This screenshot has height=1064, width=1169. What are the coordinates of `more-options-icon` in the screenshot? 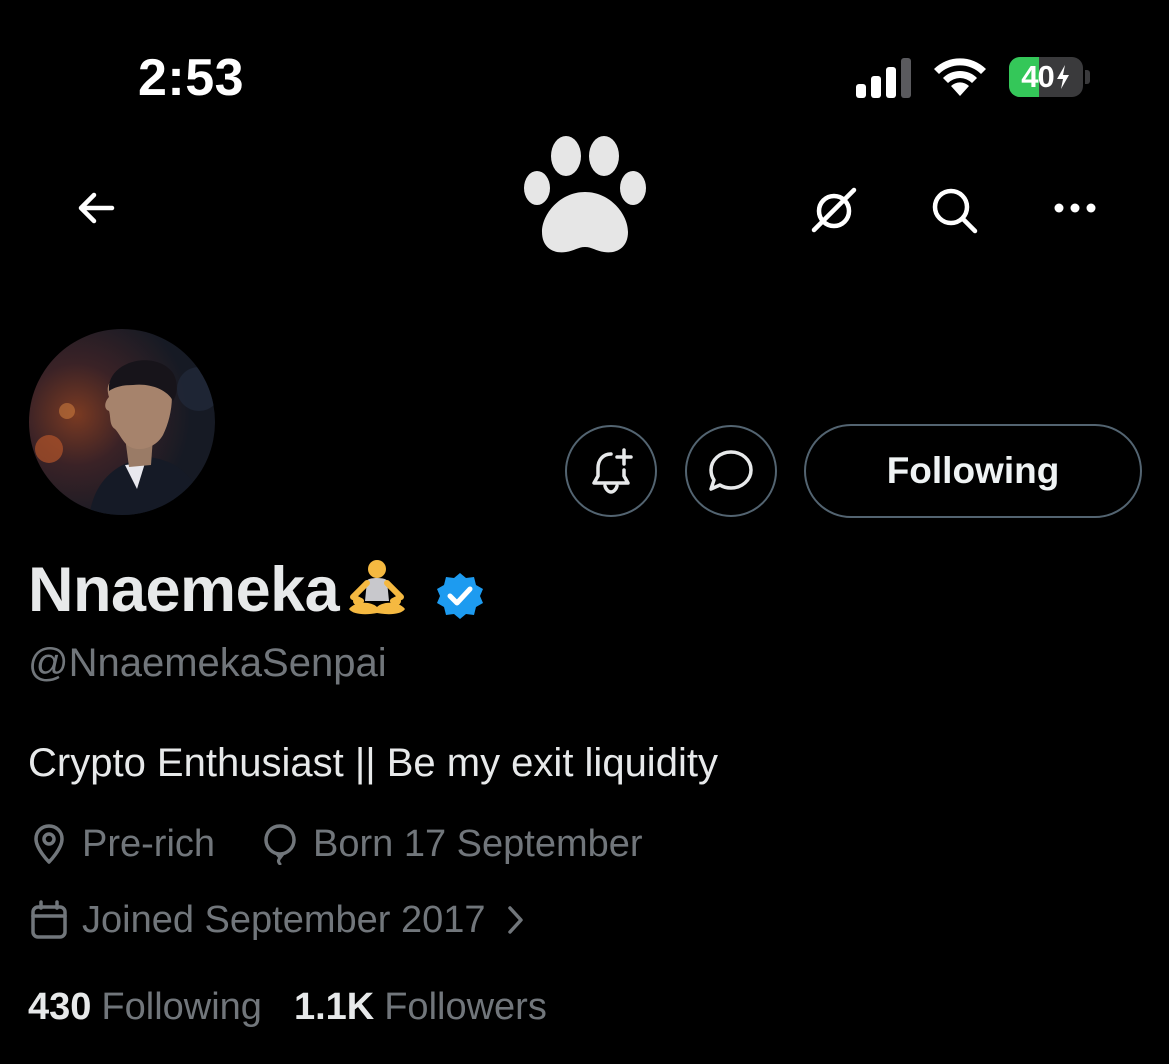 It's located at (1075, 208).